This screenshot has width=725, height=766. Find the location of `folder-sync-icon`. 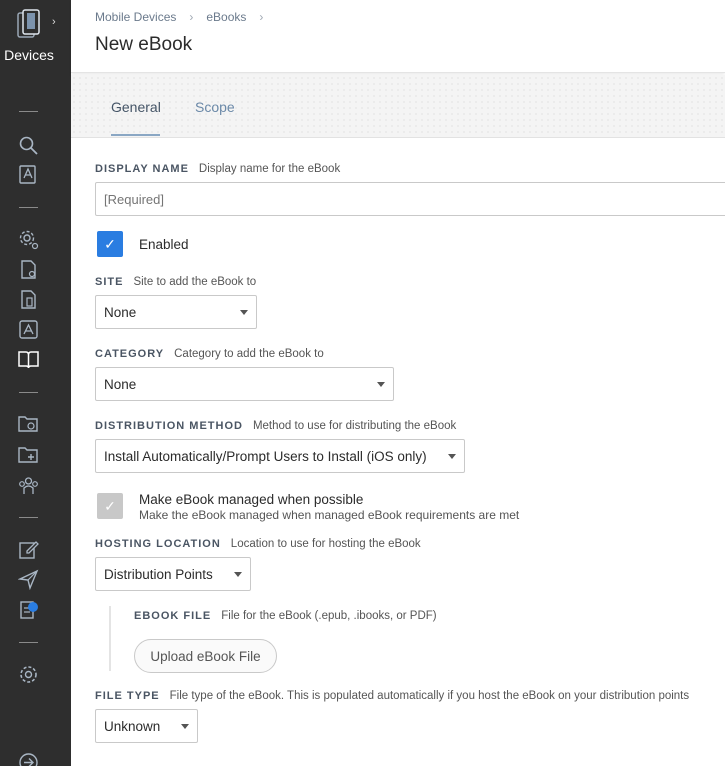

folder-sync-icon is located at coordinates (28, 423).